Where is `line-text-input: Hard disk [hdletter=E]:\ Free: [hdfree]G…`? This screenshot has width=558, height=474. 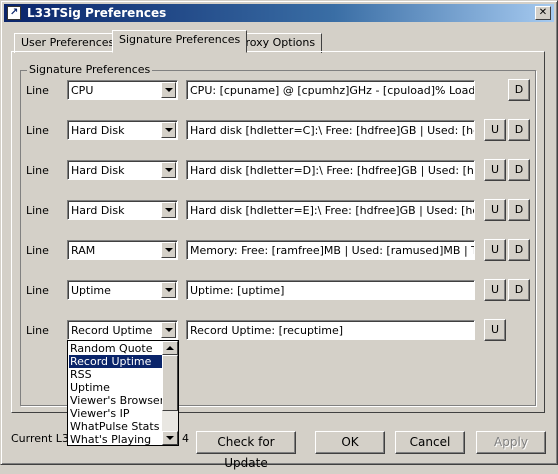
line-text-input: Hard disk [hdletter=E]:\ Free: [hdfree]G… is located at coordinates (330, 210).